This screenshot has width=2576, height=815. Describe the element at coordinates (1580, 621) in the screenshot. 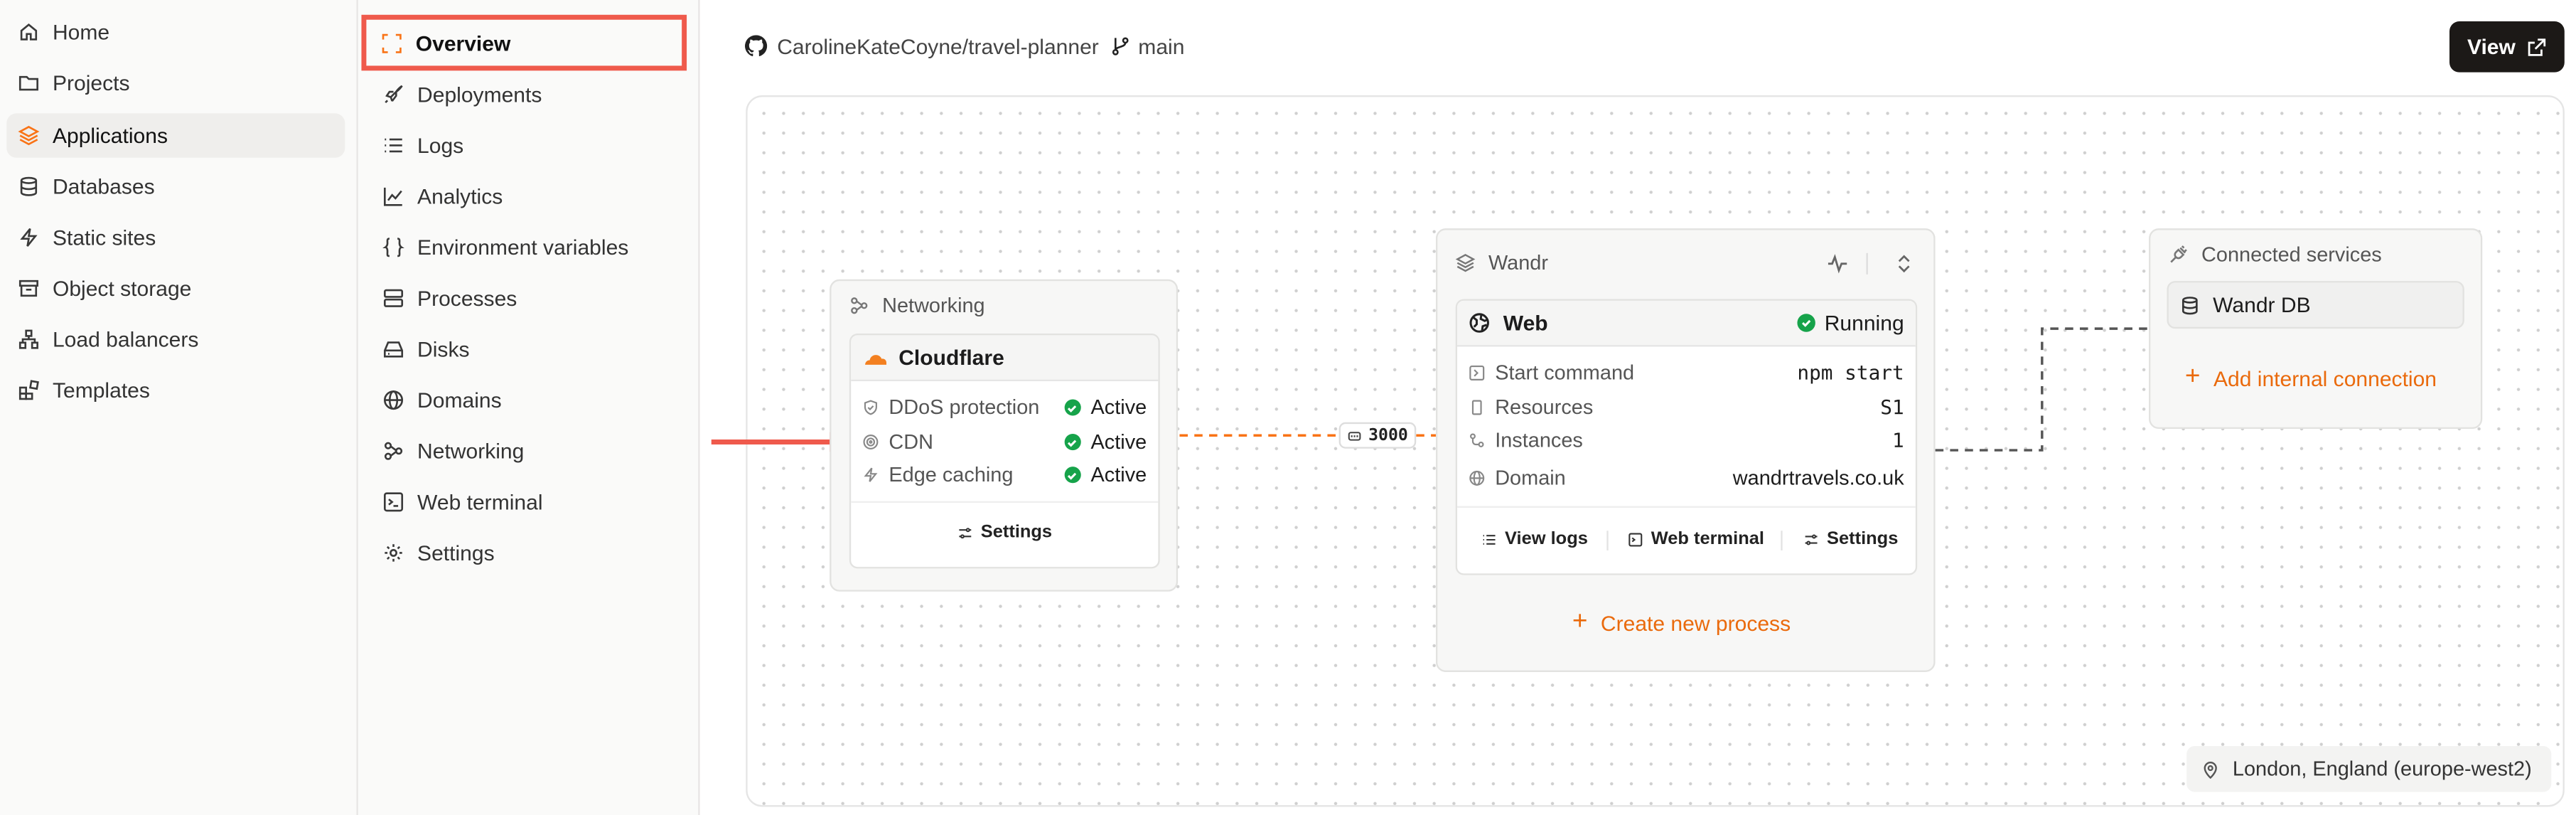

I see `plus-icon: +` at that location.